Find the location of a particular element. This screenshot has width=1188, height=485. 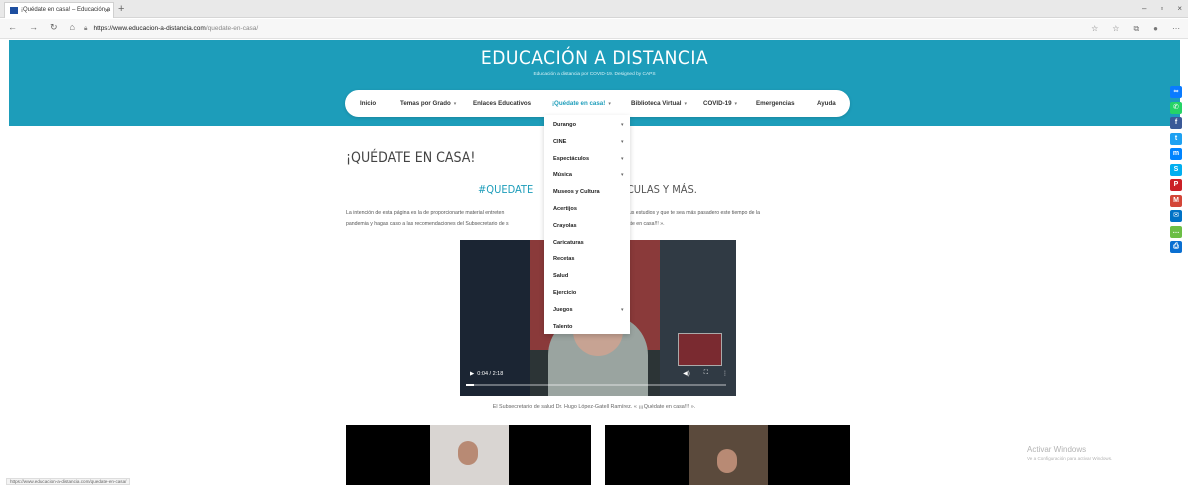

restore-button: ▫ is located at coordinates (1161, 9).